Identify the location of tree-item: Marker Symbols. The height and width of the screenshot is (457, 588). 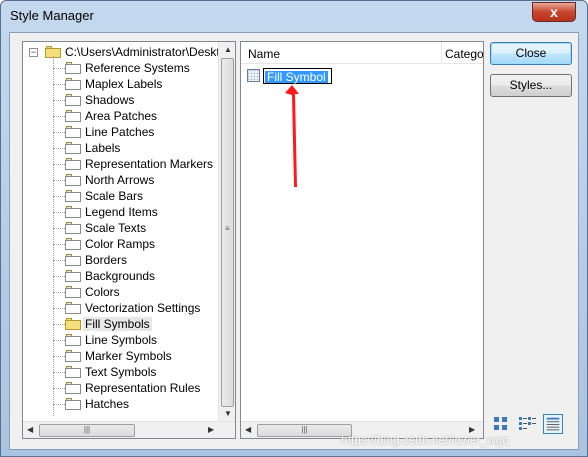
(120, 356).